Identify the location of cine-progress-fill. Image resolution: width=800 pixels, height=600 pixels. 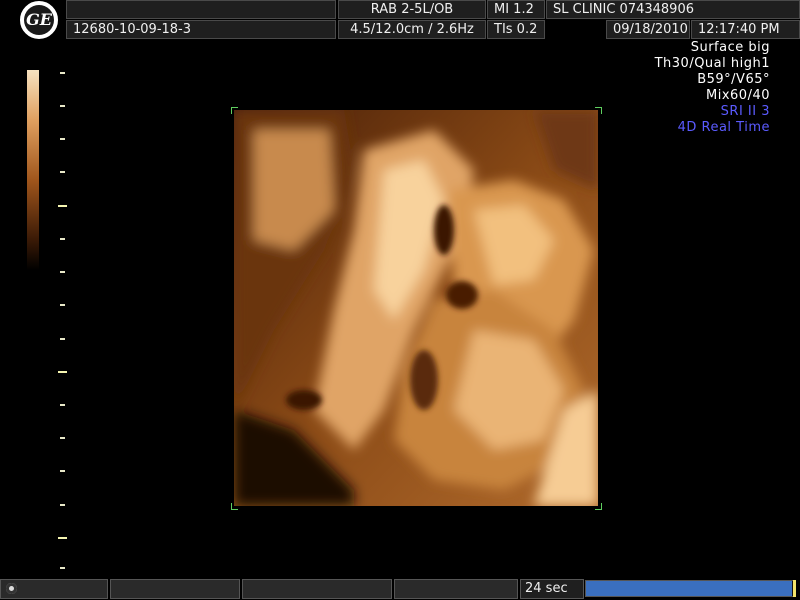
(689, 588).